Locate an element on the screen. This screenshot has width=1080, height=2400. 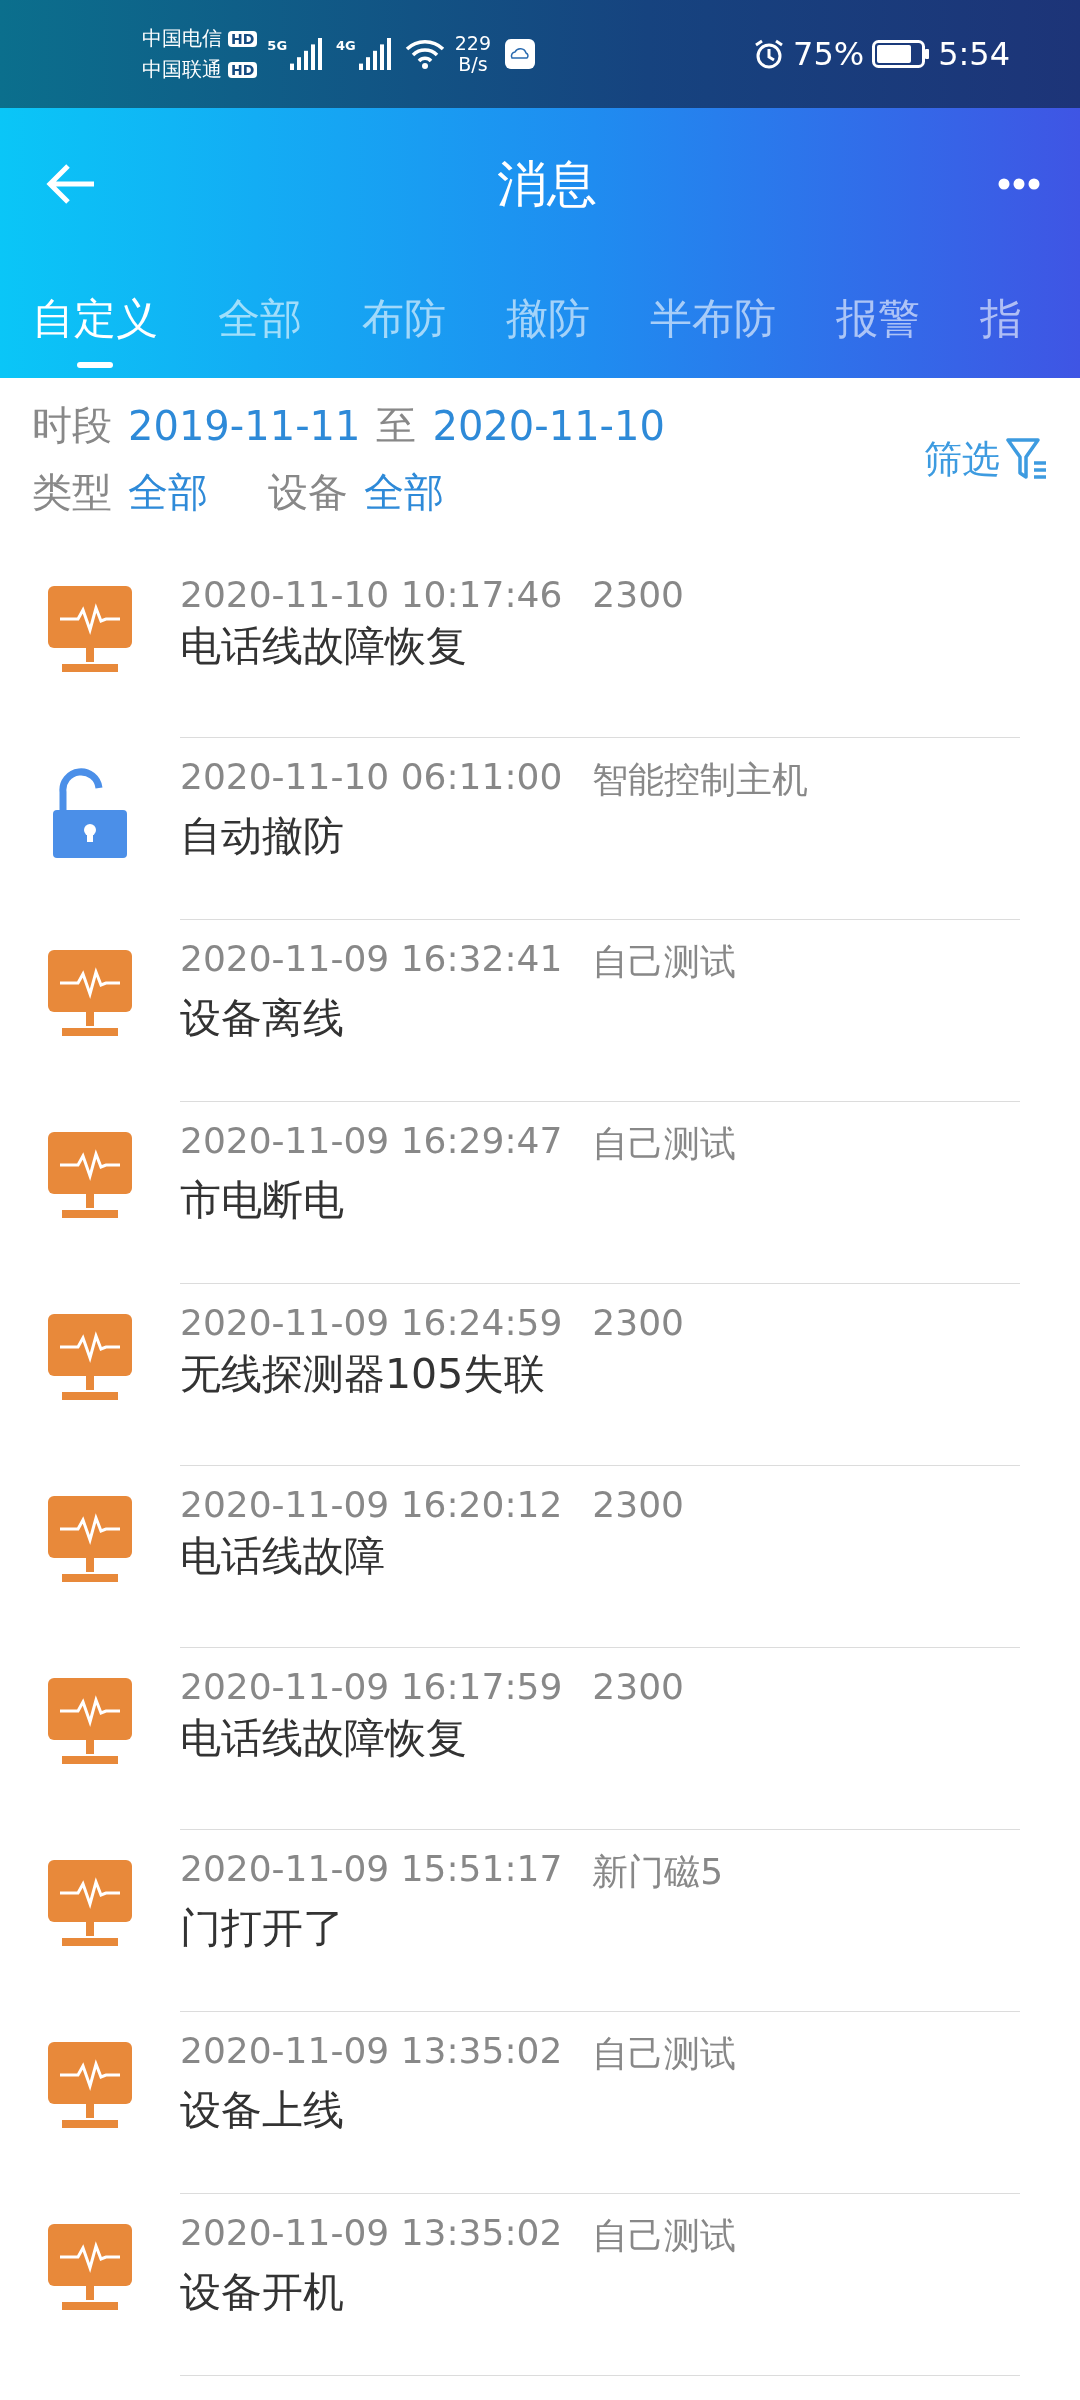
network-type: 5G is located at coordinates (277, 45).